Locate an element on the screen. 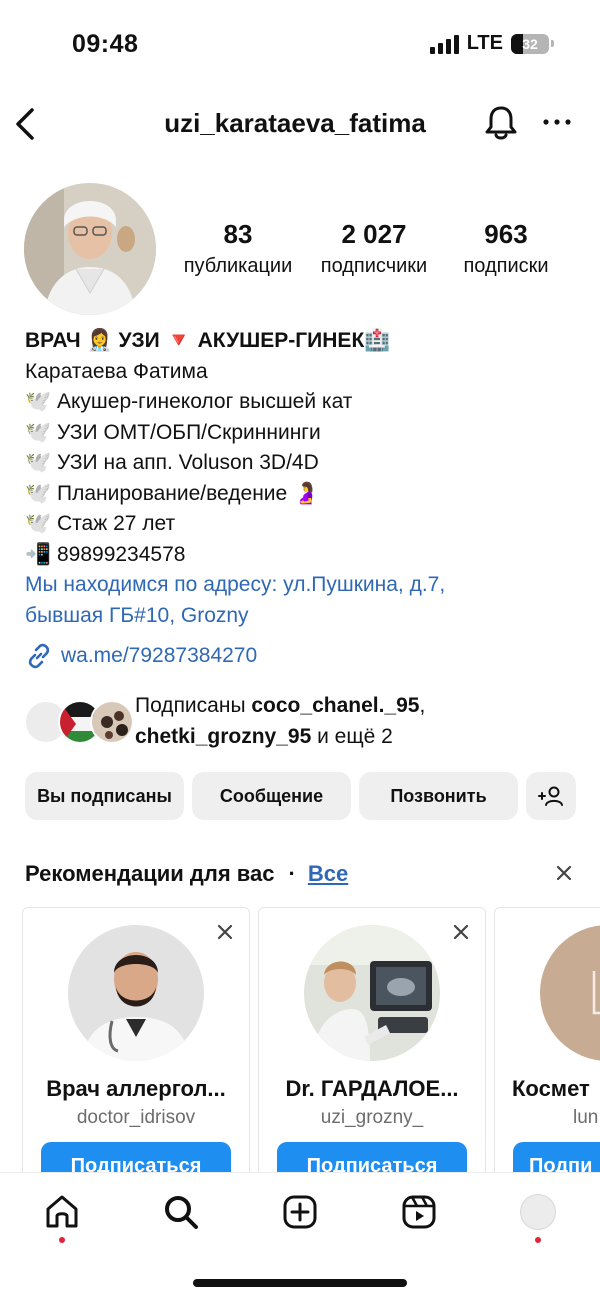 This screenshot has width=600, height=1300. stat-posts: 83 публикации is located at coordinates (238, 250).